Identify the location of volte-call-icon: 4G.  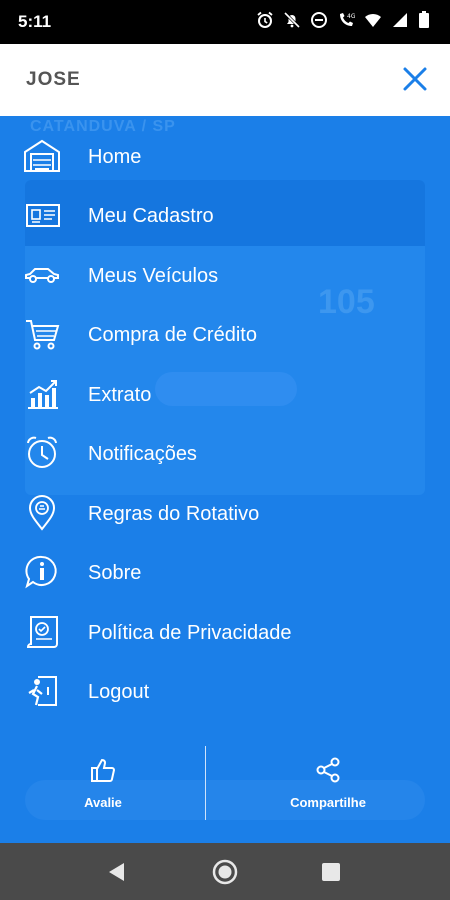
(346, 20).